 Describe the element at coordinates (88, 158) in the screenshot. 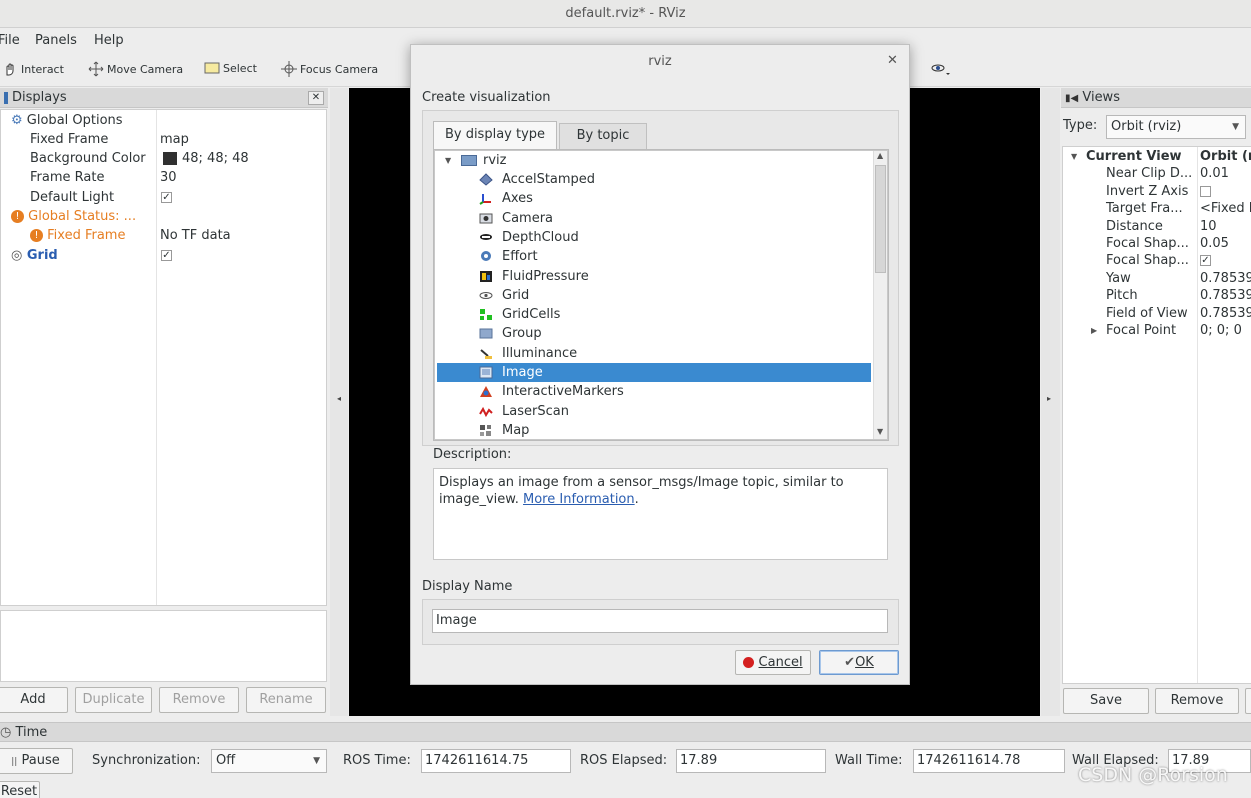

I see `background-color-label: Background Color` at that location.